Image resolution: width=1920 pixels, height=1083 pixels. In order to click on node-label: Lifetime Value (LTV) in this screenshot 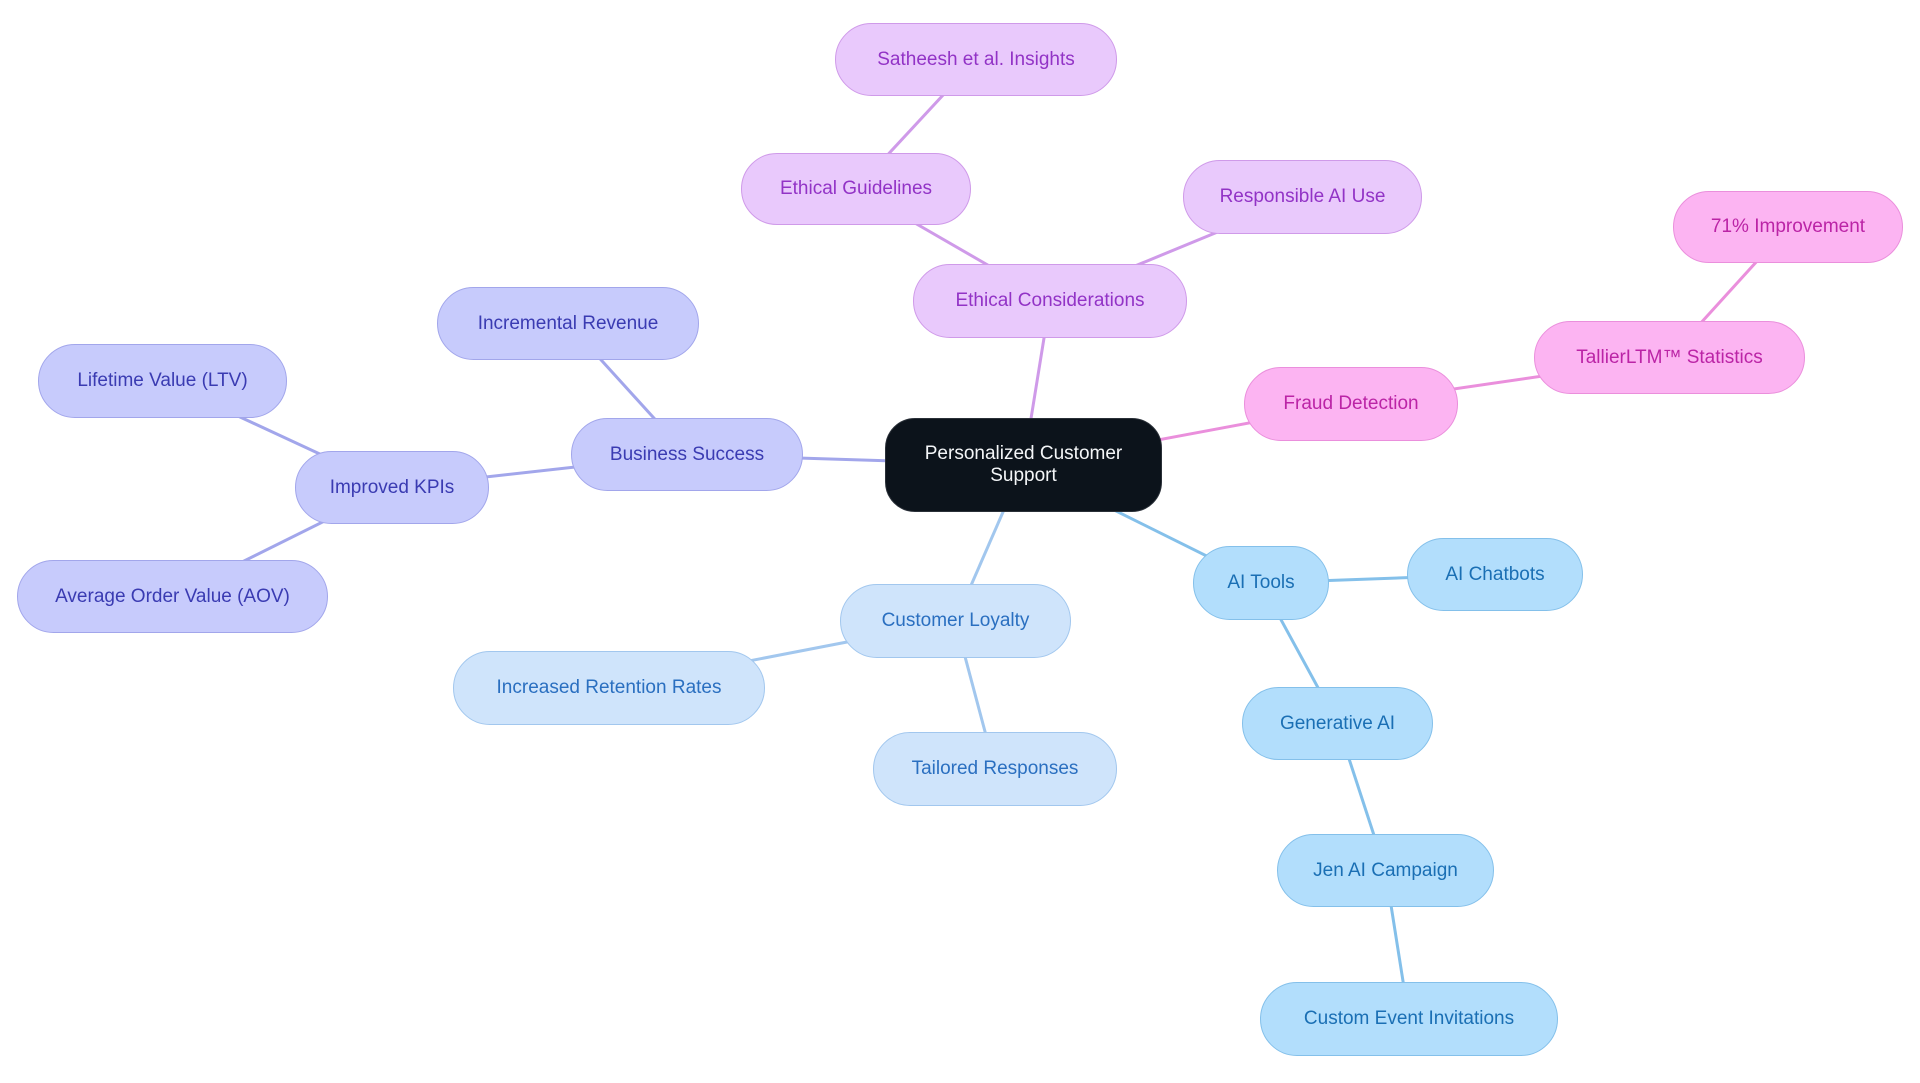, I will do `click(162, 380)`.